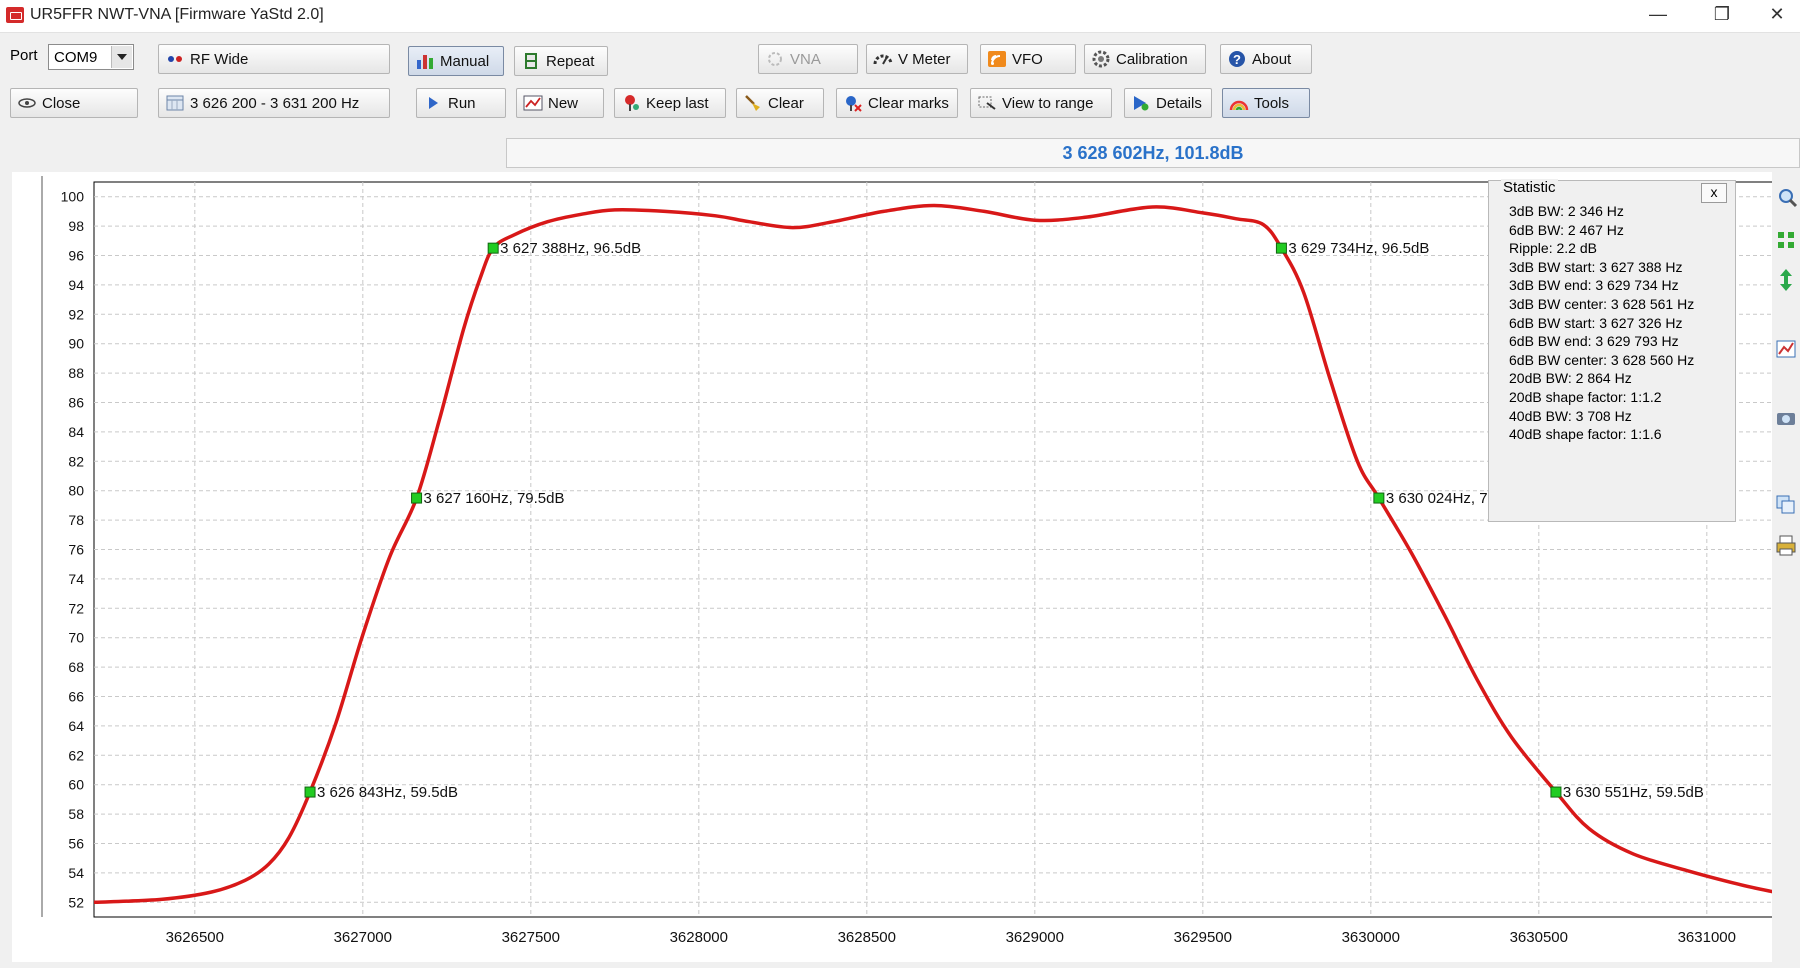 This screenshot has height=968, width=1800. I want to click on details-button: Details, so click(1168, 103).